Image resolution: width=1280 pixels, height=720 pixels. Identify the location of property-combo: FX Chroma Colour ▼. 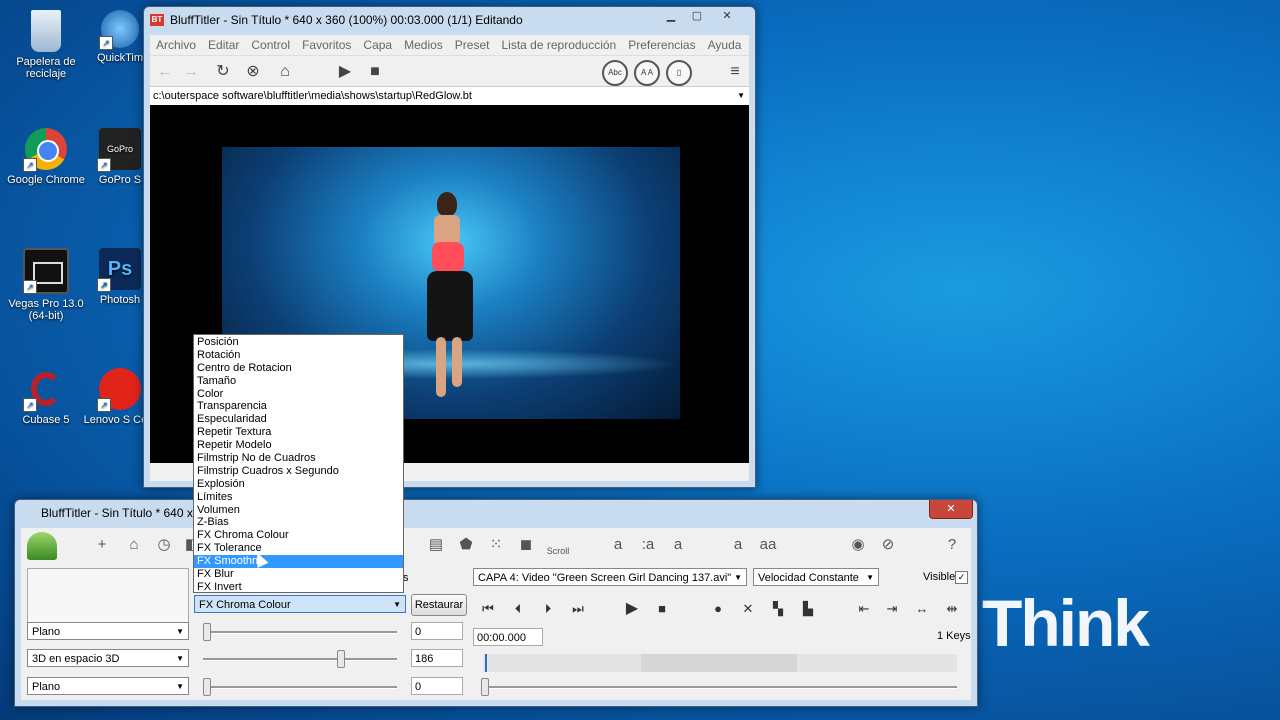
(300, 604).